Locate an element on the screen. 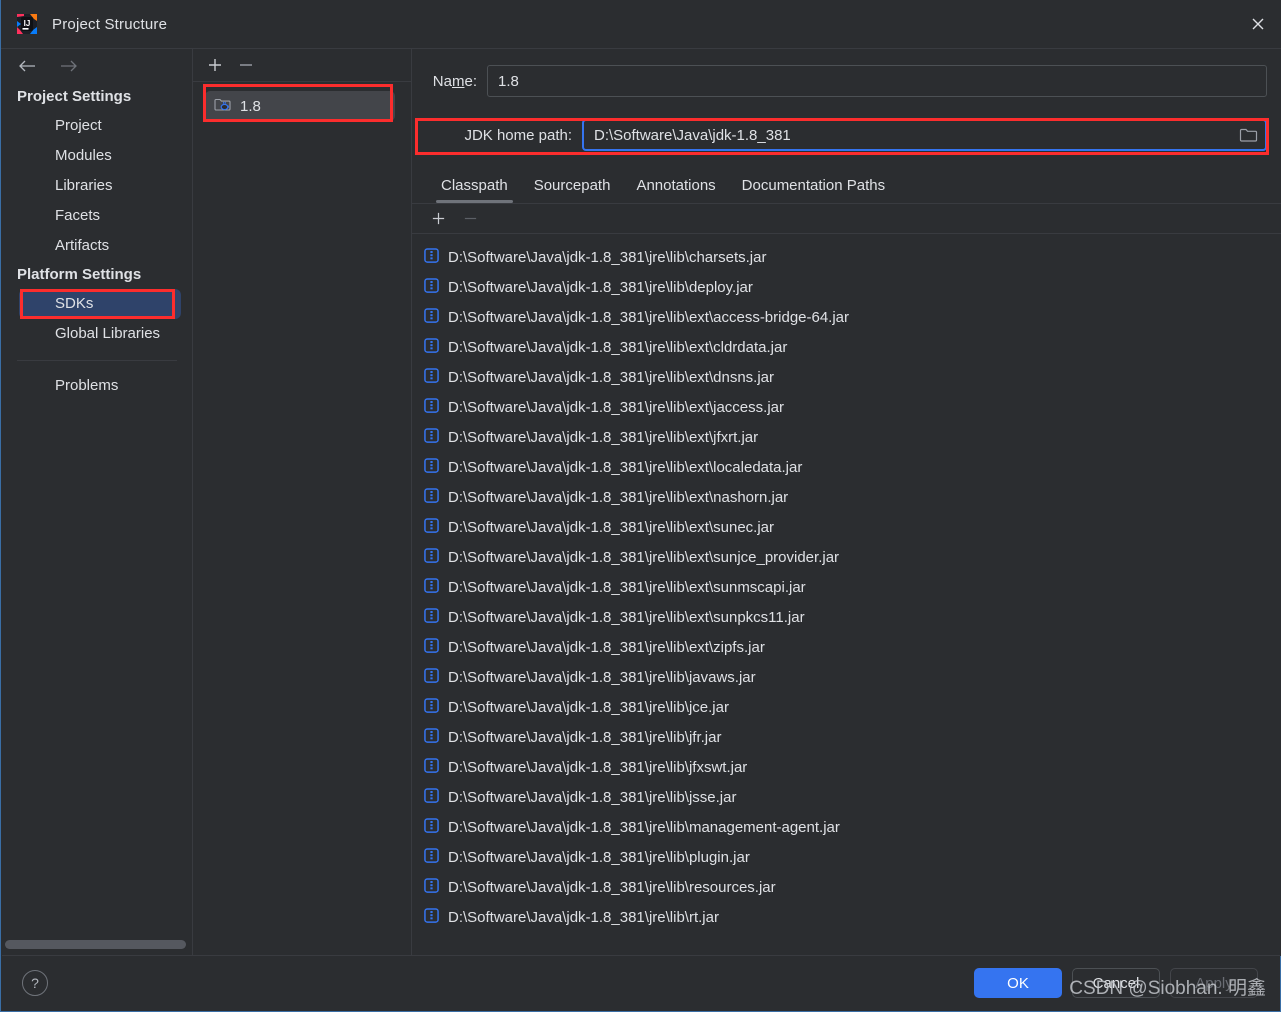 This screenshot has height=1012, width=1281. sidebar-divider is located at coordinates (97, 360).